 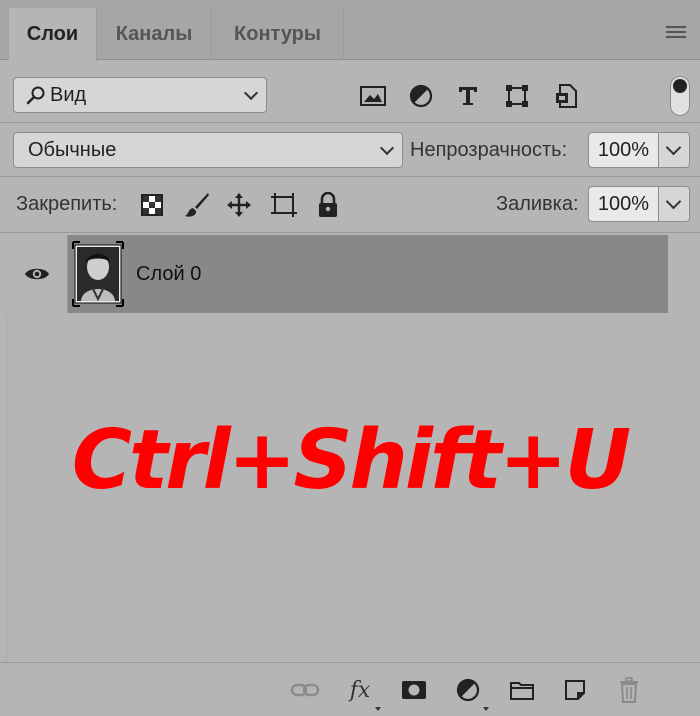 I want to click on fill-label: Заливка:, so click(x=537, y=204).